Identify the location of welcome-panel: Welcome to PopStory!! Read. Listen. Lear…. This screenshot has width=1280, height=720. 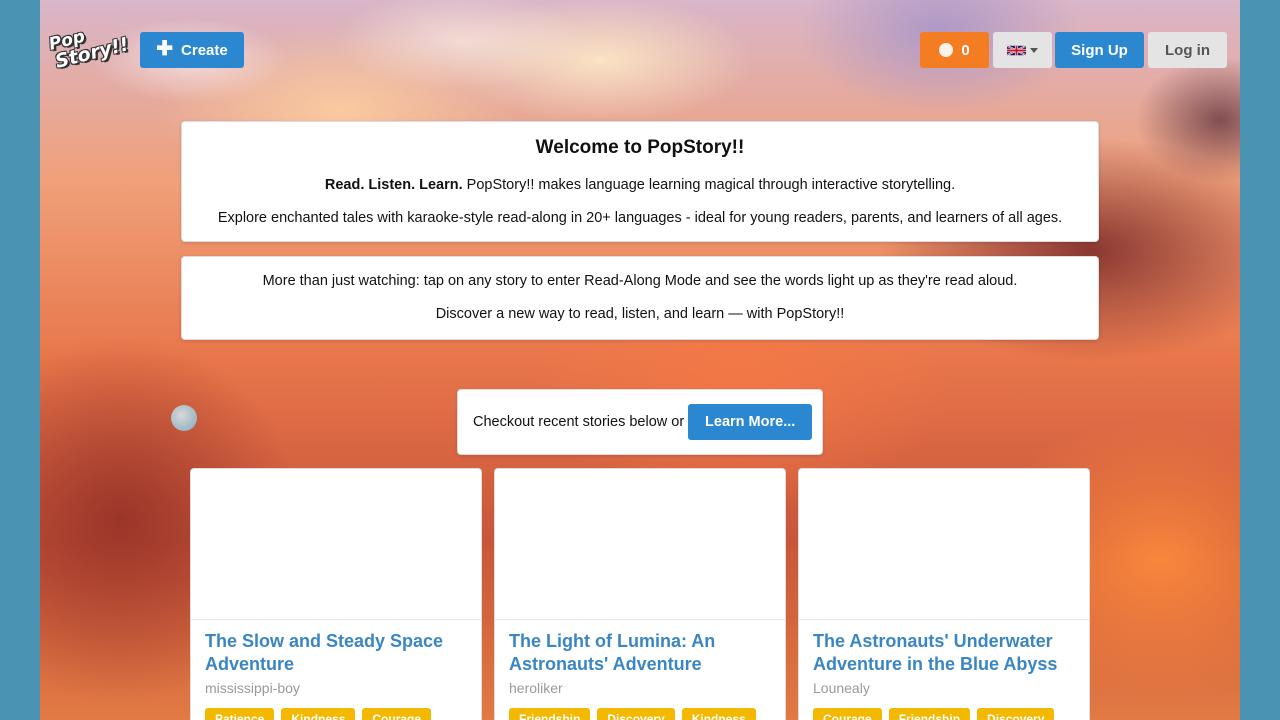
(640, 181).